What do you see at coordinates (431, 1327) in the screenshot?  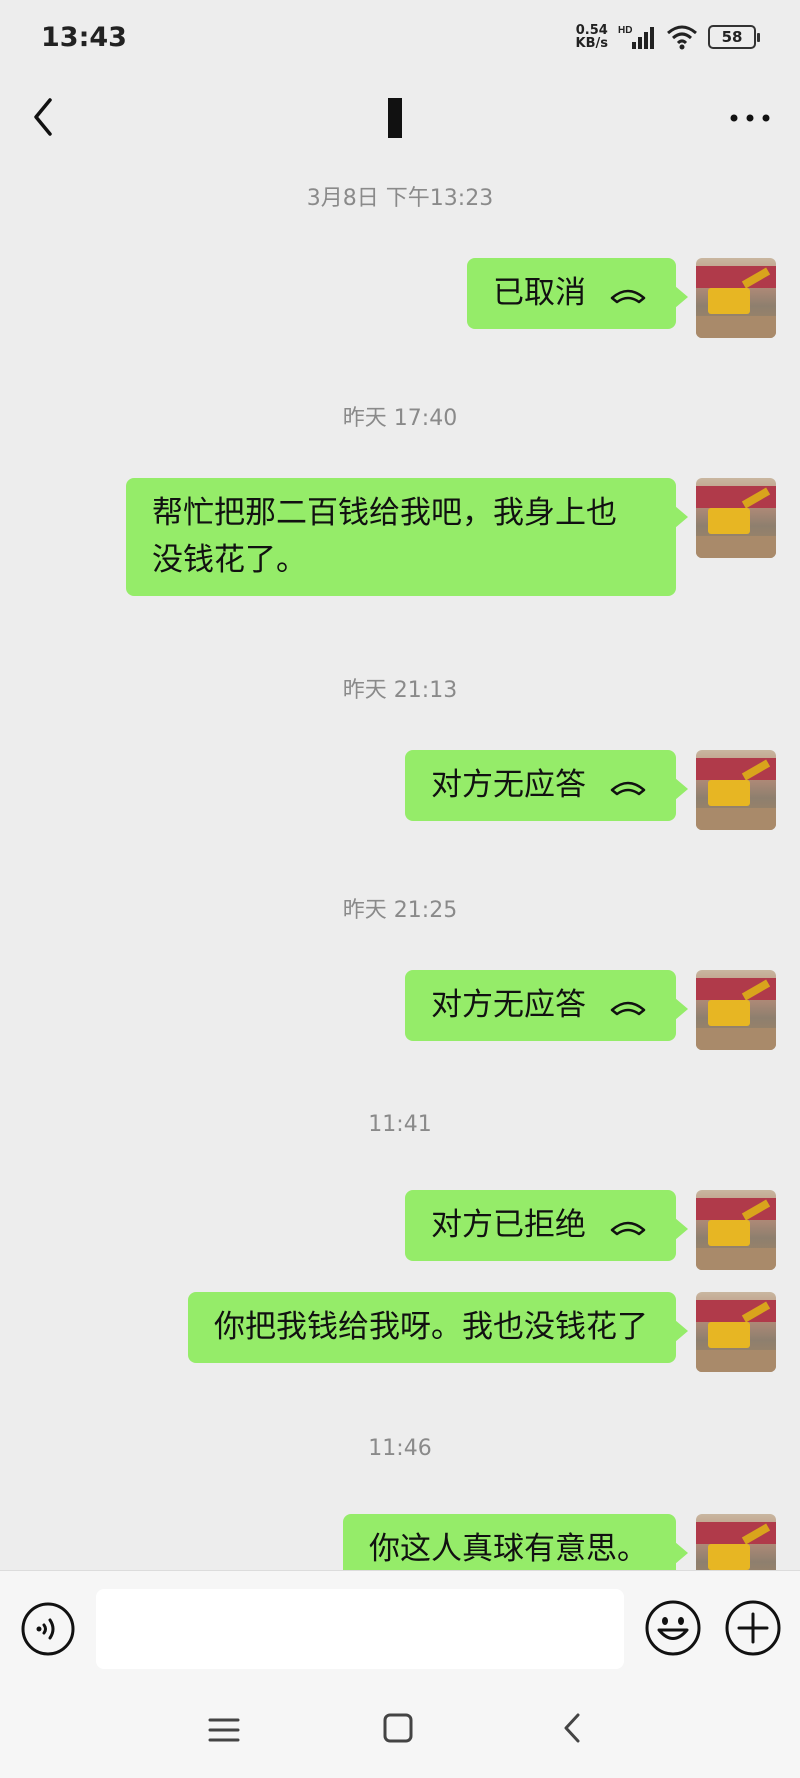 I see `message-text: 你把我钱给我呀。我也没钱花了` at bounding box center [431, 1327].